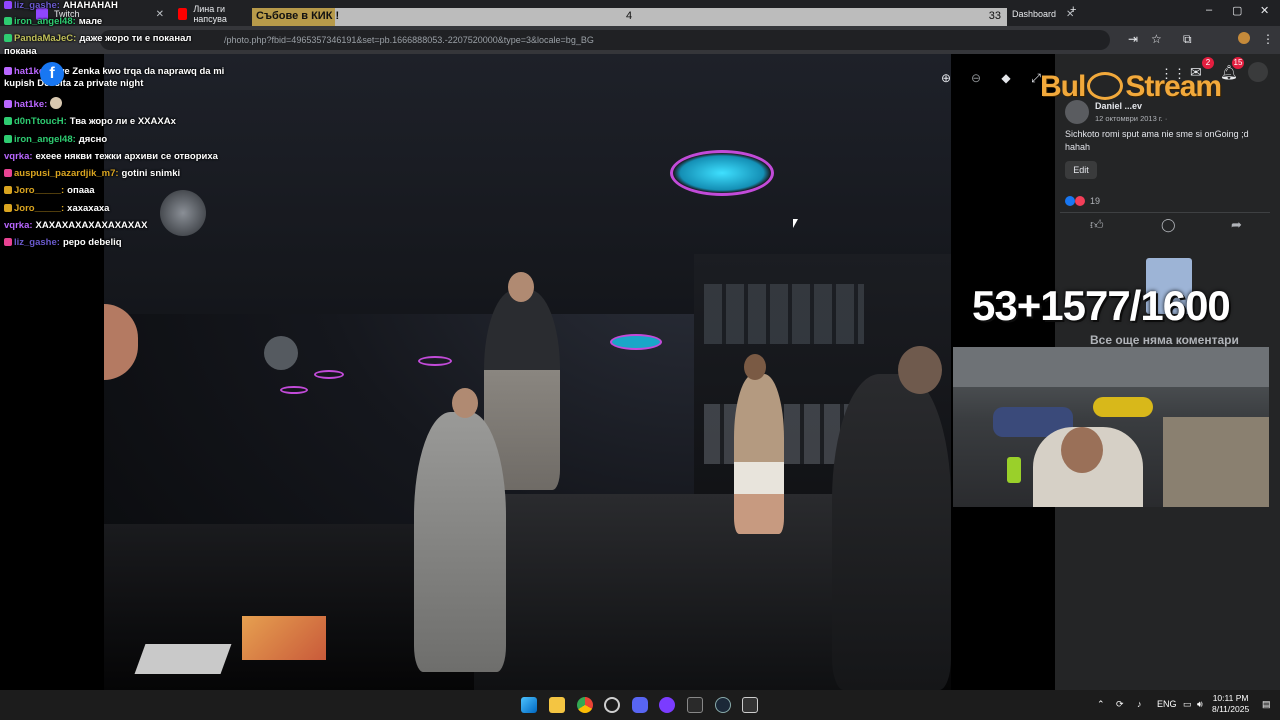 The width and height of the screenshot is (1280, 720). Describe the element at coordinates (1187, 39) in the screenshot. I see `extensions-icon: ⧉` at that location.